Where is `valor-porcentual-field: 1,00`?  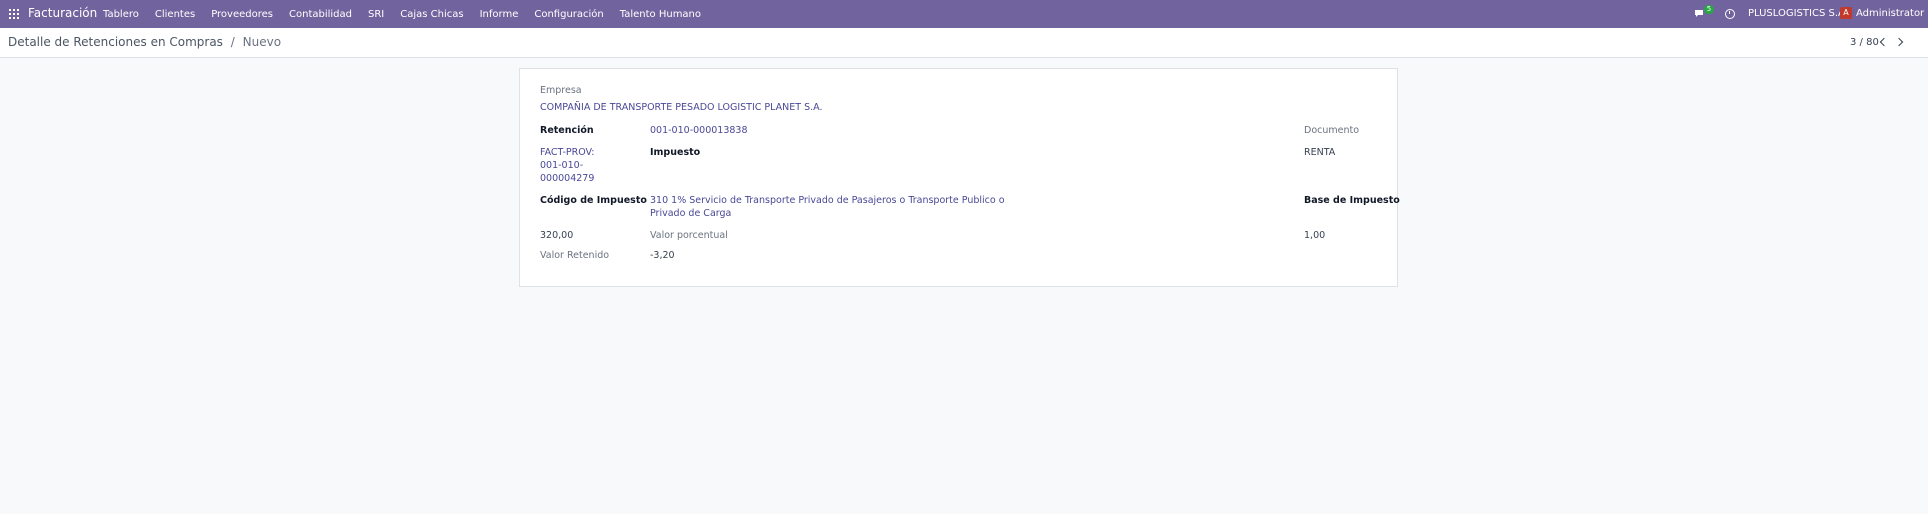
valor-porcentual-field: 1,00 is located at coordinates (1314, 235).